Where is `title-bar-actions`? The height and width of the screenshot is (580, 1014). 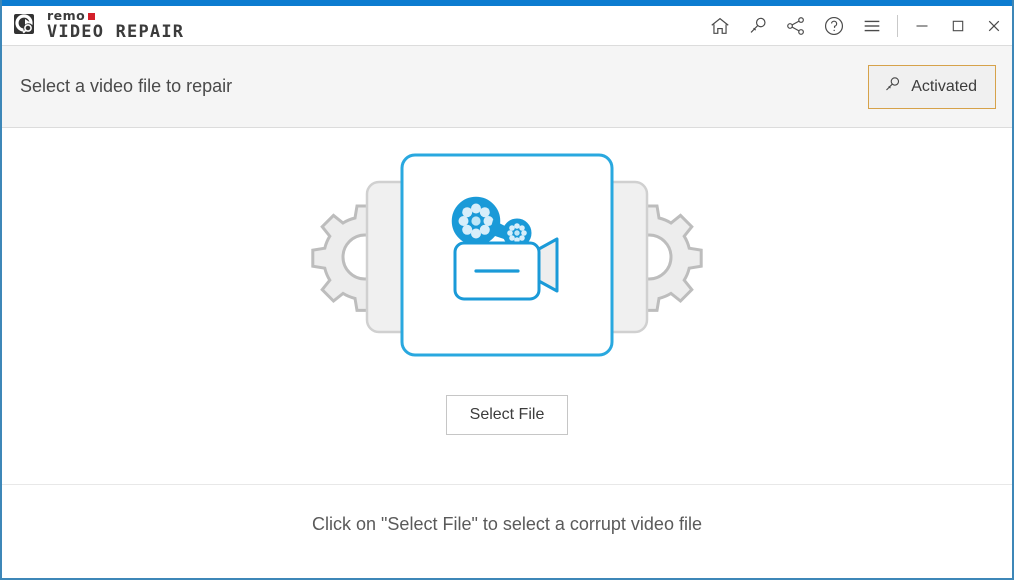
title-bar-actions is located at coordinates (856, 25).